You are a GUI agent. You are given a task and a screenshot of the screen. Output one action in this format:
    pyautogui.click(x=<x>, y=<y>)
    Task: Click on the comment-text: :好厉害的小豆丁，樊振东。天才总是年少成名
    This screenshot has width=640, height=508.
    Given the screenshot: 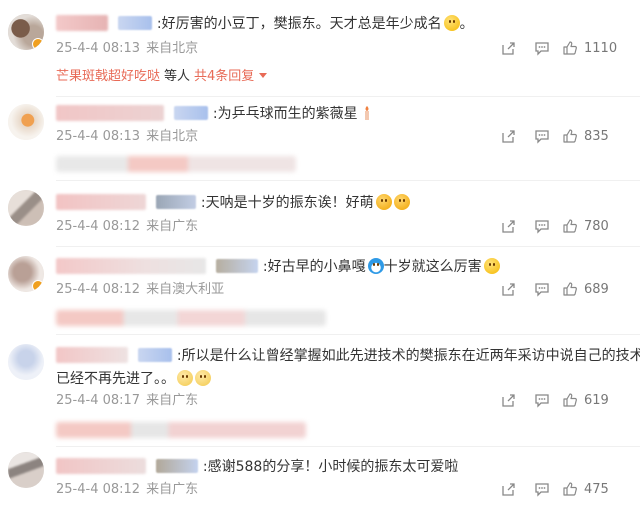 What is the action you would take?
    pyautogui.click(x=299, y=24)
    